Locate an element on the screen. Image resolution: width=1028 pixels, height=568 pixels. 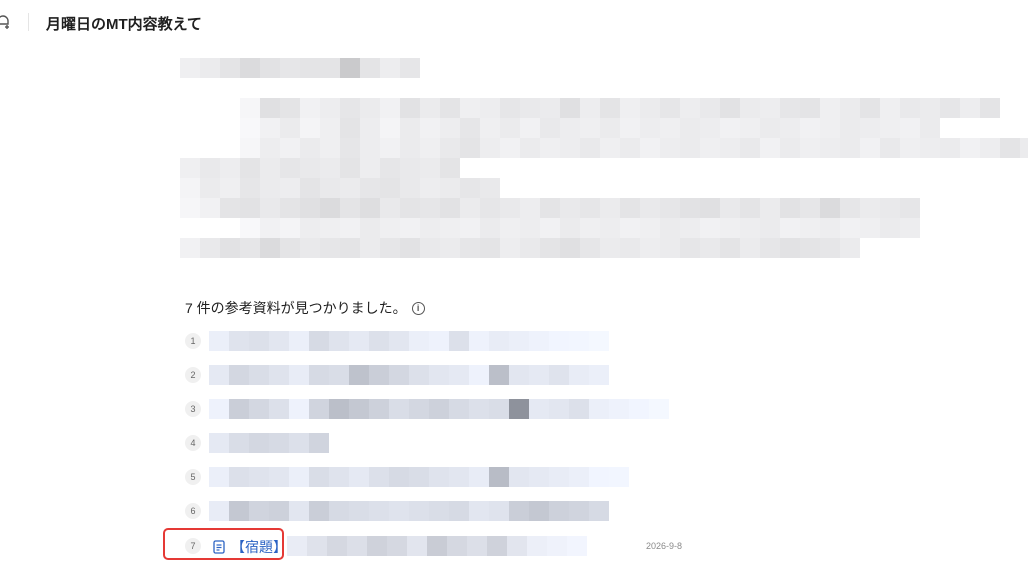
header-divider is located at coordinates (28, 22).